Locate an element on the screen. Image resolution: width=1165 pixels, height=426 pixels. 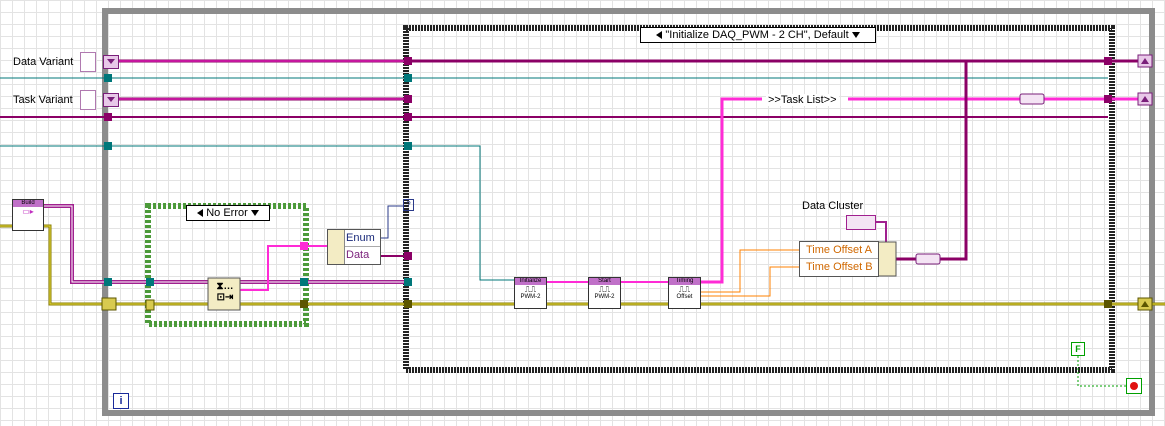
task-variant-terminal is located at coordinates (111, 100).